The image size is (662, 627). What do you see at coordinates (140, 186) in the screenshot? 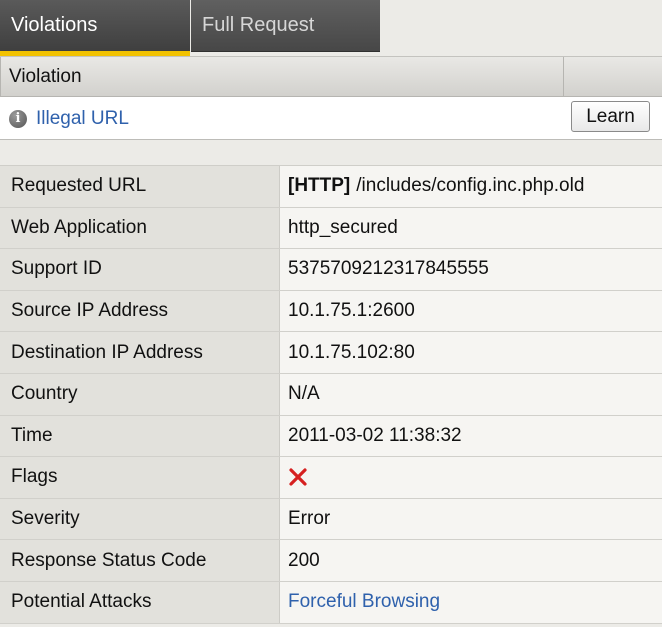
I see `detail-label: Requested URL` at bounding box center [140, 186].